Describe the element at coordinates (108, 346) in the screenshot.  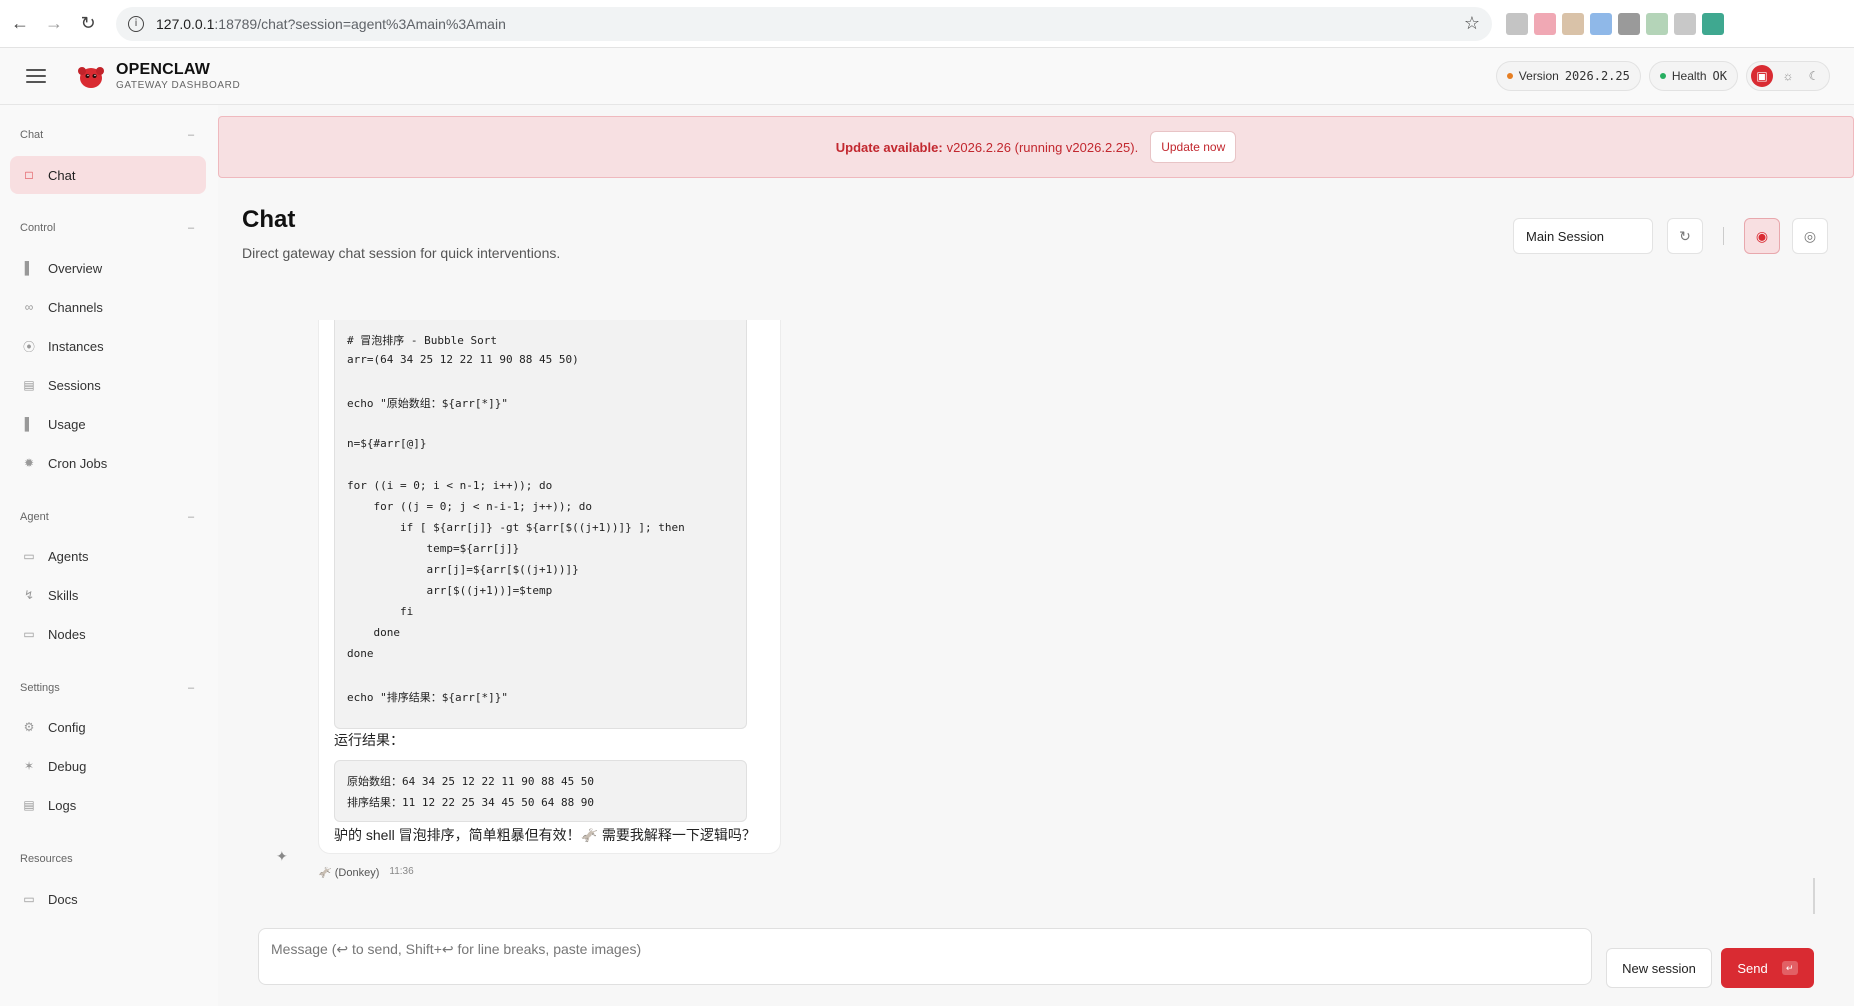
I see `sidebar-item-instances: ⦿ Instances` at that location.